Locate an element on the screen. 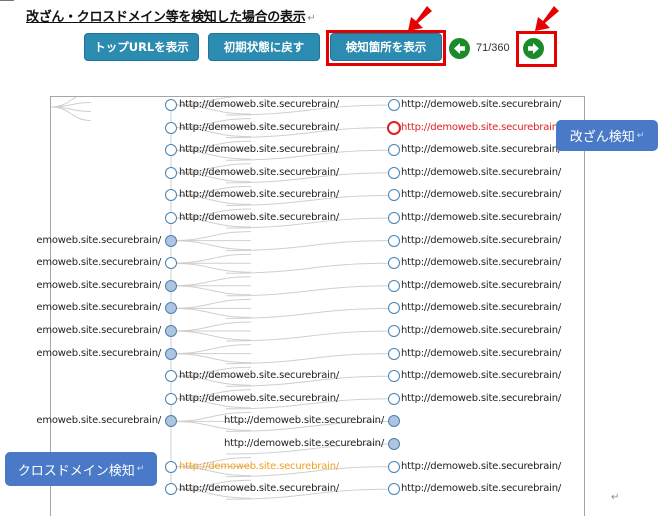 The image size is (667, 517). prev-button is located at coordinates (459, 48).